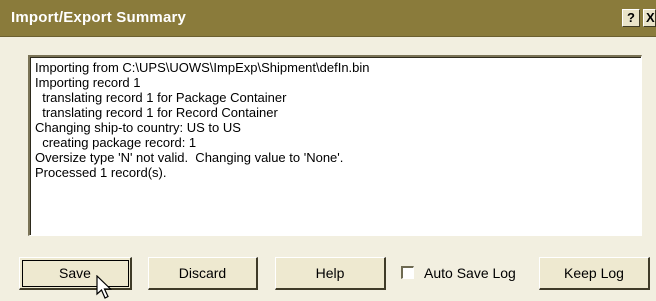 This screenshot has height=301, width=656. Describe the element at coordinates (649, 18) in the screenshot. I see `close-icon: X` at that location.